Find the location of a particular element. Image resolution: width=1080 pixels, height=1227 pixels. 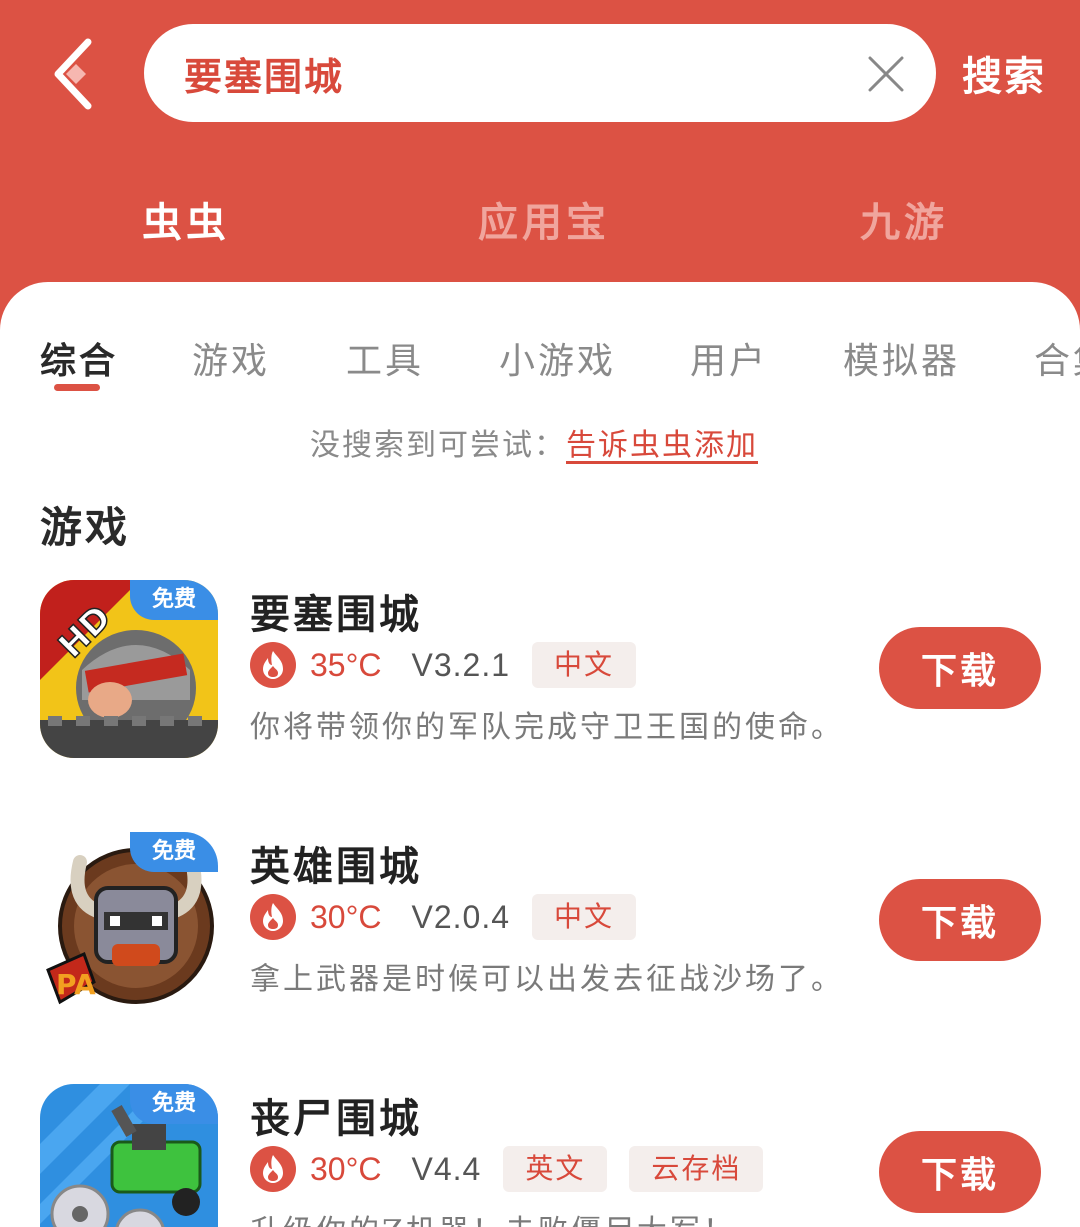

game-description: 拿上武器是时候可以出发去征战沙场了。 is located at coordinates (547, 979).